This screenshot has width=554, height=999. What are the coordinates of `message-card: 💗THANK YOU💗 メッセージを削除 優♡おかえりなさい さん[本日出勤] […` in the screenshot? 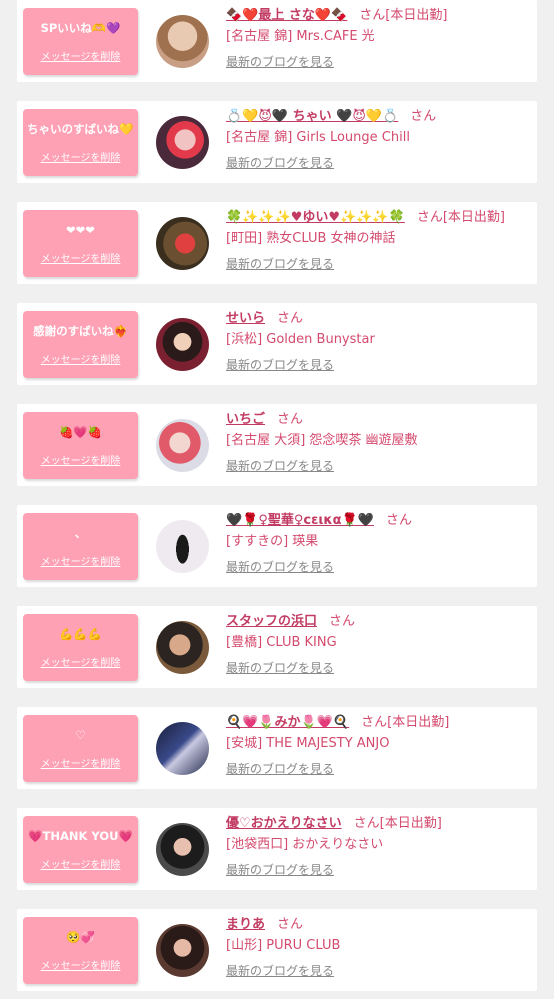 It's located at (277, 849).